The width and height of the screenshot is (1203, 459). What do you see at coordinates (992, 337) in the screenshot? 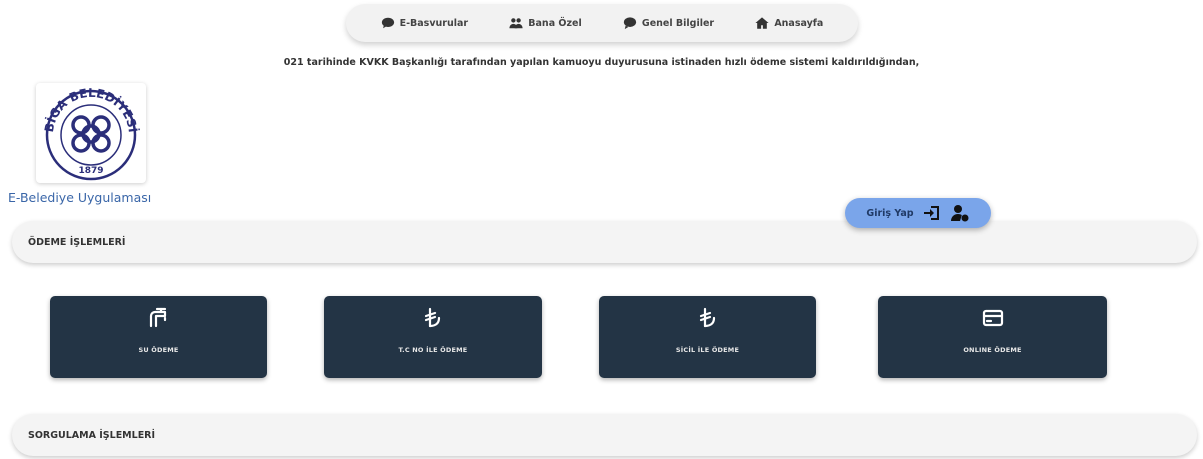
I see `tile-online-odeme: ONLINE ÖDEME` at bounding box center [992, 337].